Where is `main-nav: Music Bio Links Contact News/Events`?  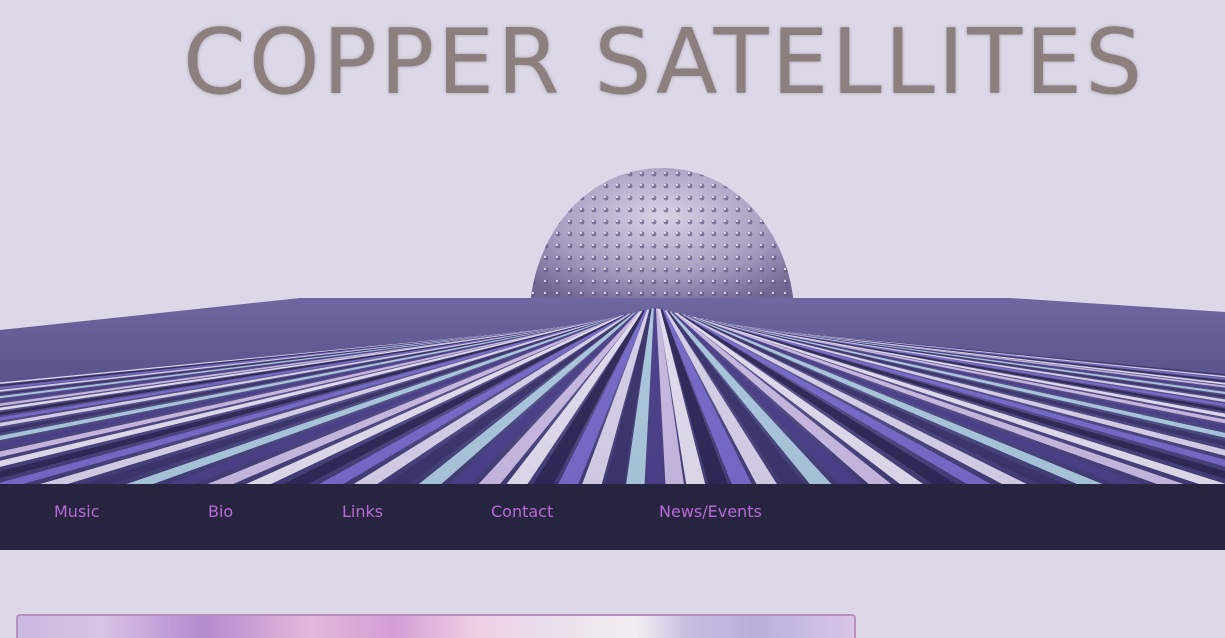 main-nav: Music Bio Links Contact News/Events is located at coordinates (612, 517).